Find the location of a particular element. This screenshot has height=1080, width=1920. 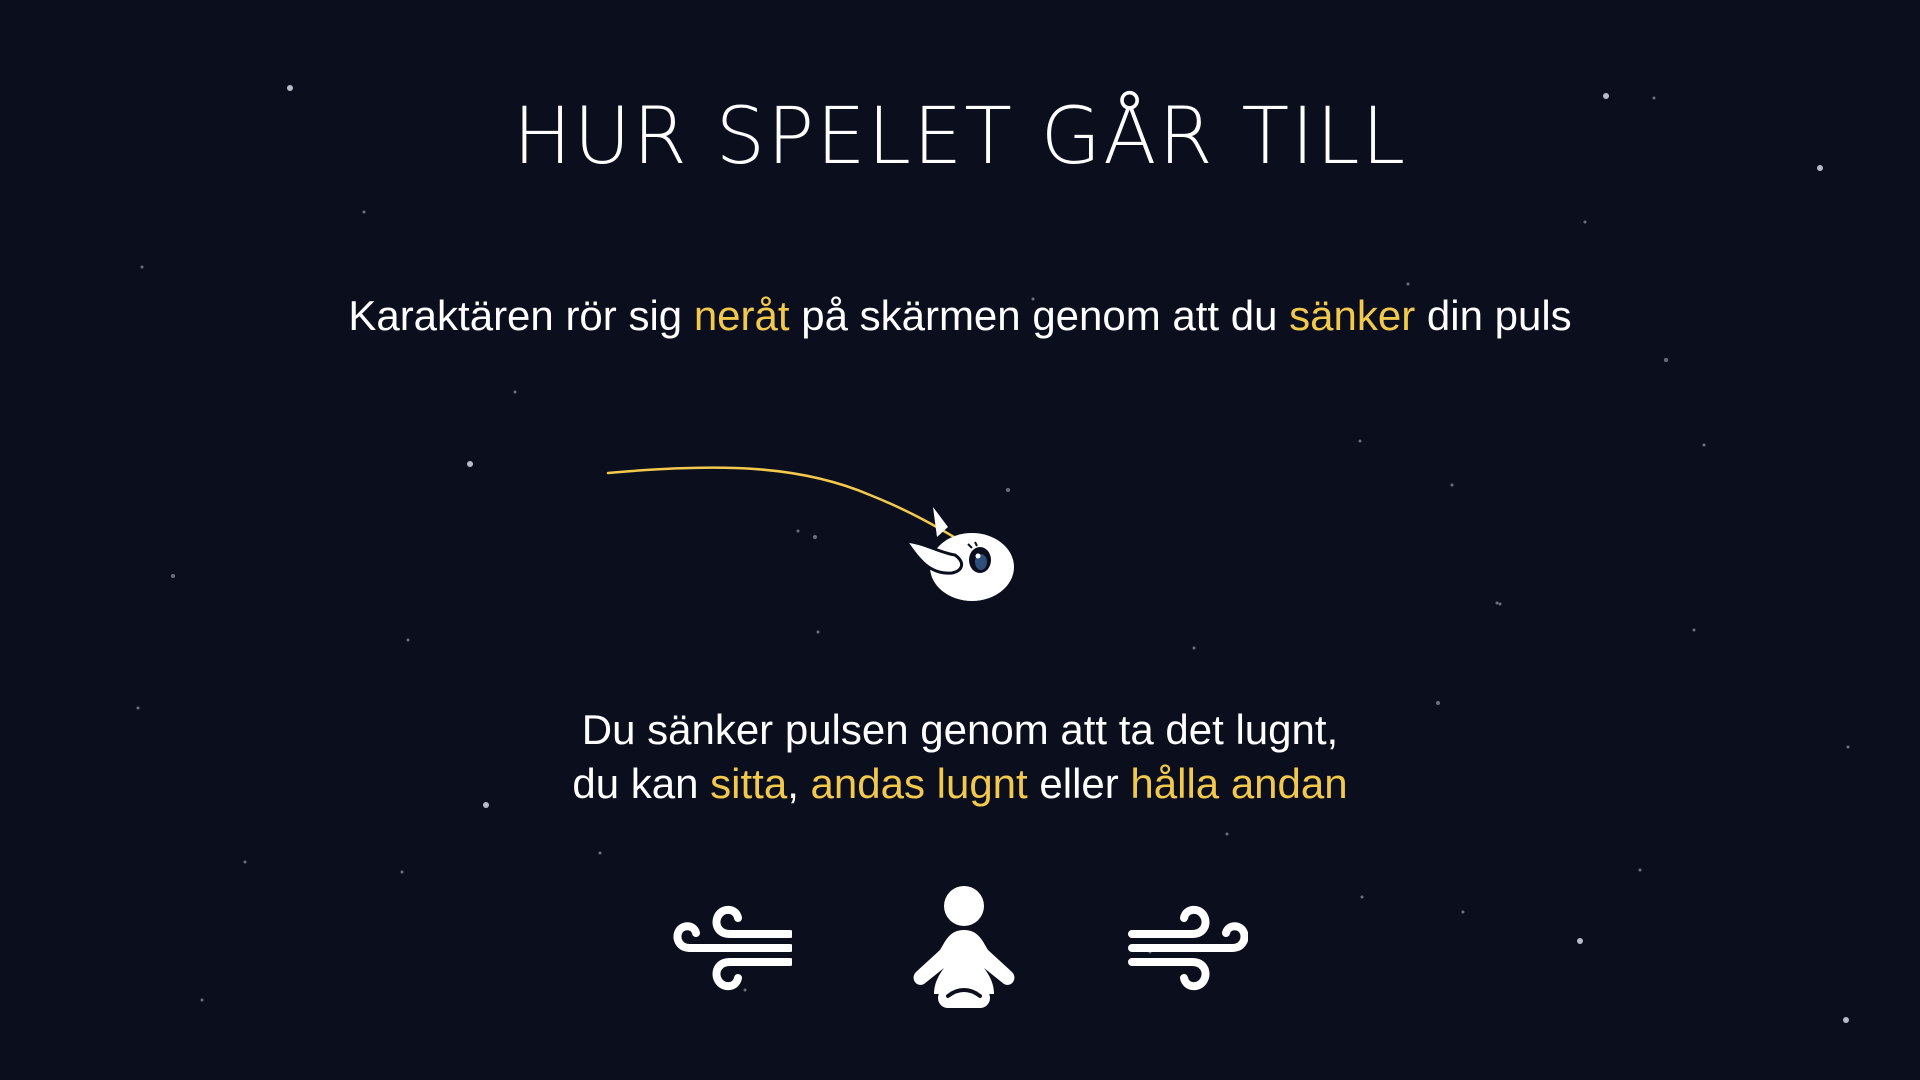

page-title: HUR SPELET GÅR TILL is located at coordinates (960, 137).